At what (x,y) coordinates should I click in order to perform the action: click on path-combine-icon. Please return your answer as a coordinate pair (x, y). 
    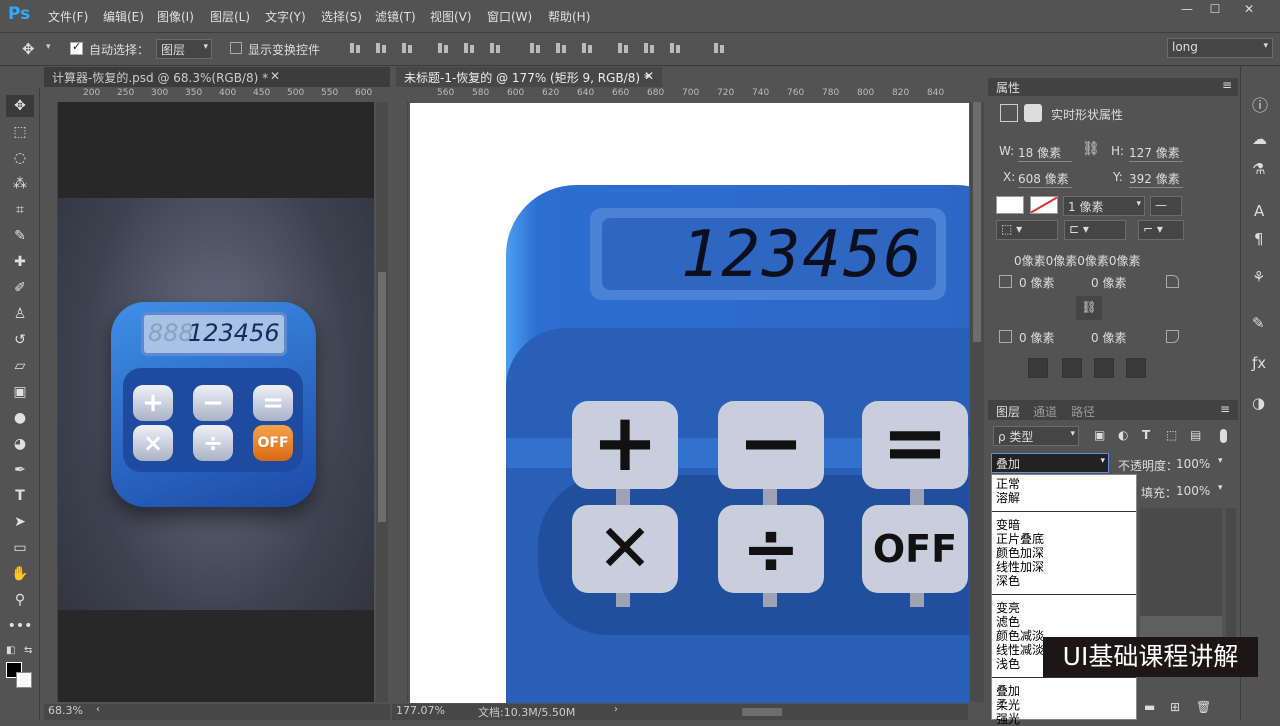
    Looking at the image, I should click on (1038, 368).